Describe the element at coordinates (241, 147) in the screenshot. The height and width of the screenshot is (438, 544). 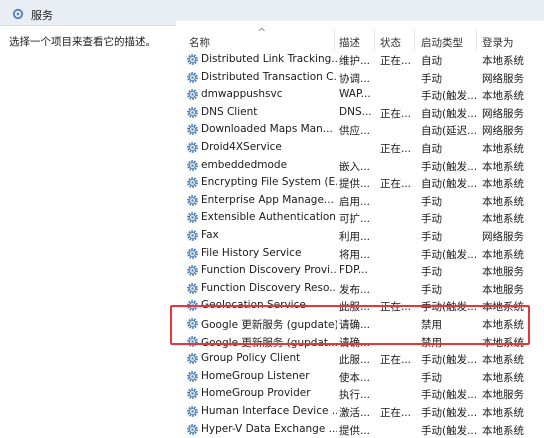
I see `service-name: Droid4XService` at that location.